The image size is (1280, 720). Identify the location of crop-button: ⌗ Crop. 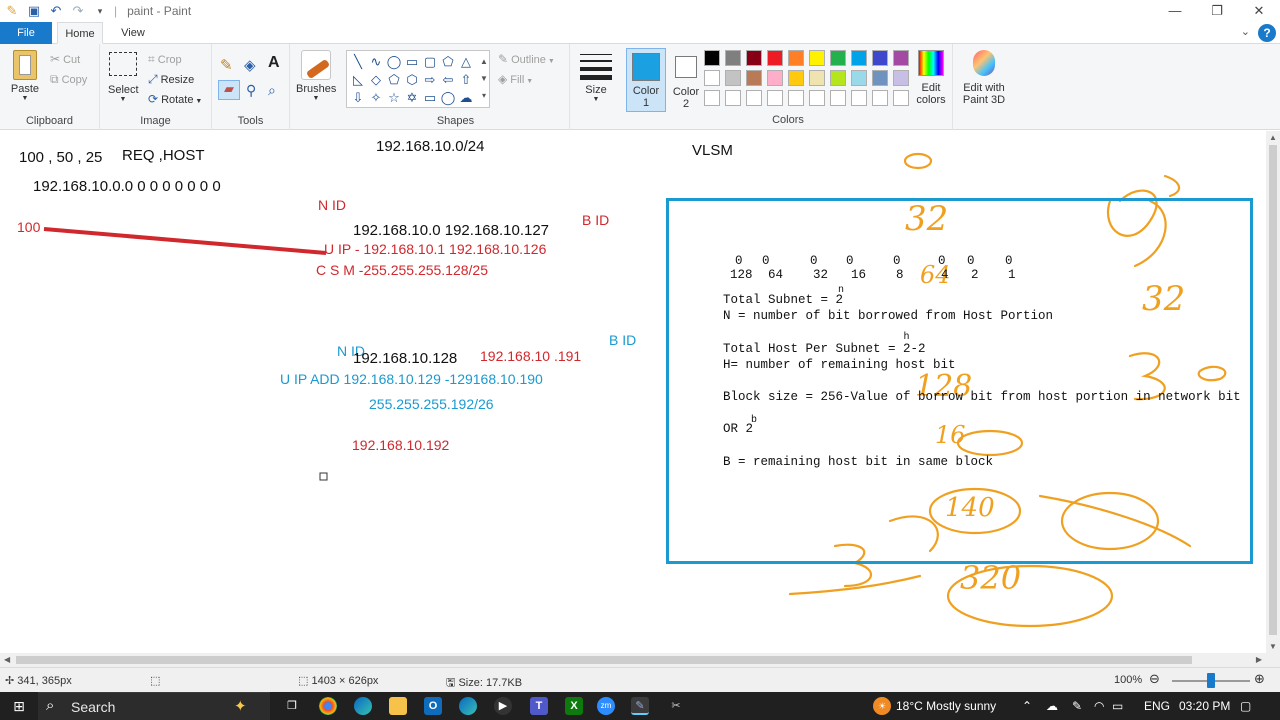
(165, 59).